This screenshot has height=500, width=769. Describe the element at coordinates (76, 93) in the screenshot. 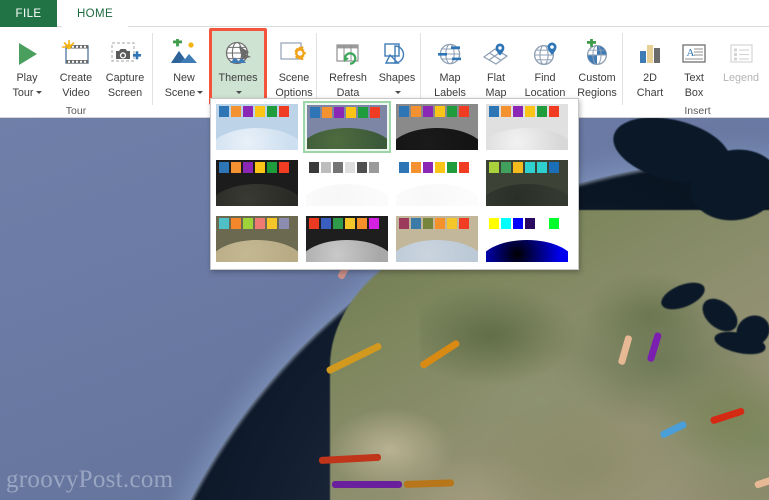

I see `create-video-label-2: Video` at that location.